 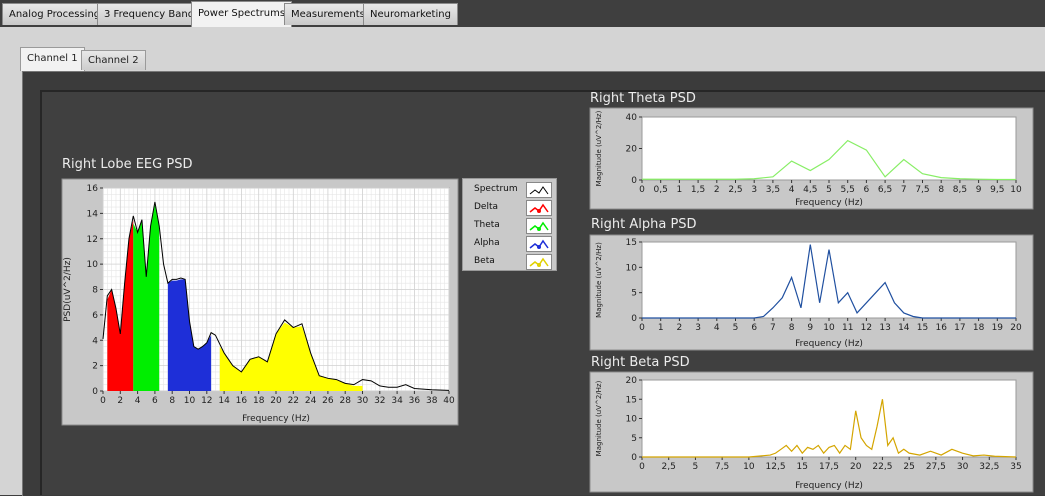 What do you see at coordinates (328, 401) in the screenshot?
I see `x-tick-label: 26` at bounding box center [328, 401].